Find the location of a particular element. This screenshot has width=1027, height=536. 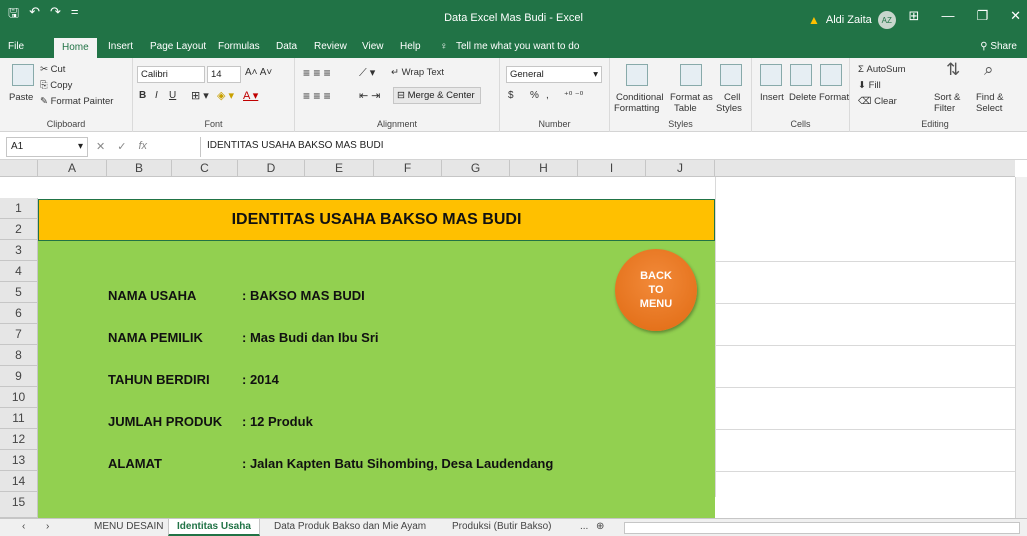

insert-label: Insert is located at coordinates (772, 97).